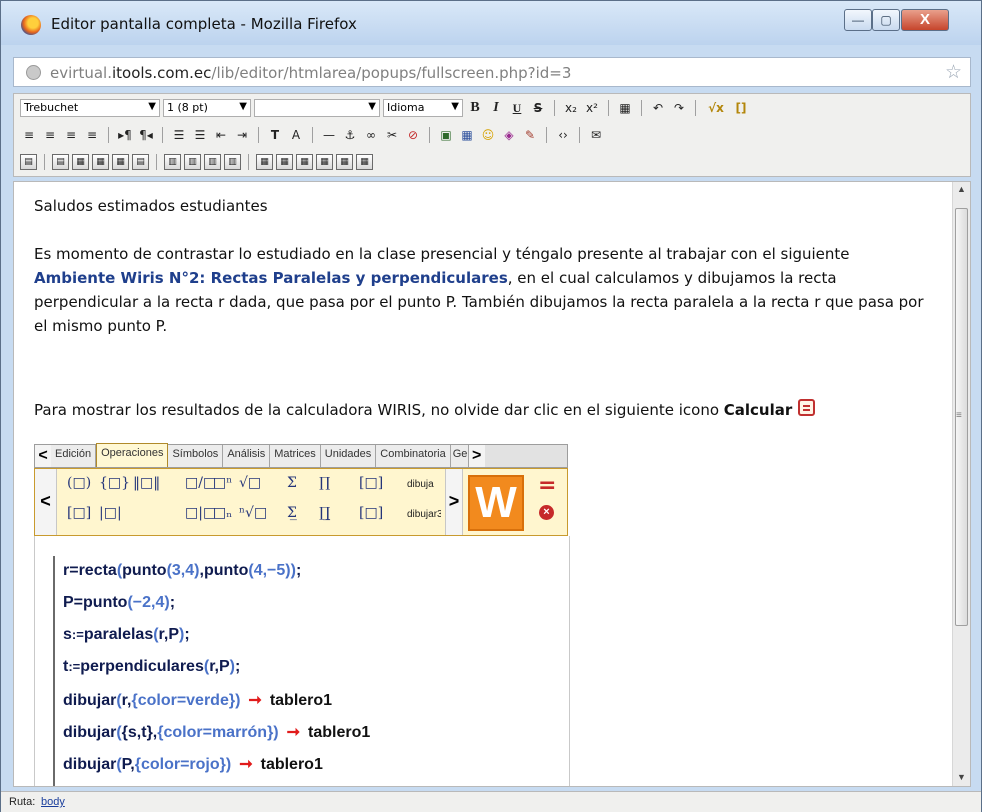  What do you see at coordinates (625, 108) in the screenshot?
I see `paste-word-button: ▦` at bounding box center [625, 108].